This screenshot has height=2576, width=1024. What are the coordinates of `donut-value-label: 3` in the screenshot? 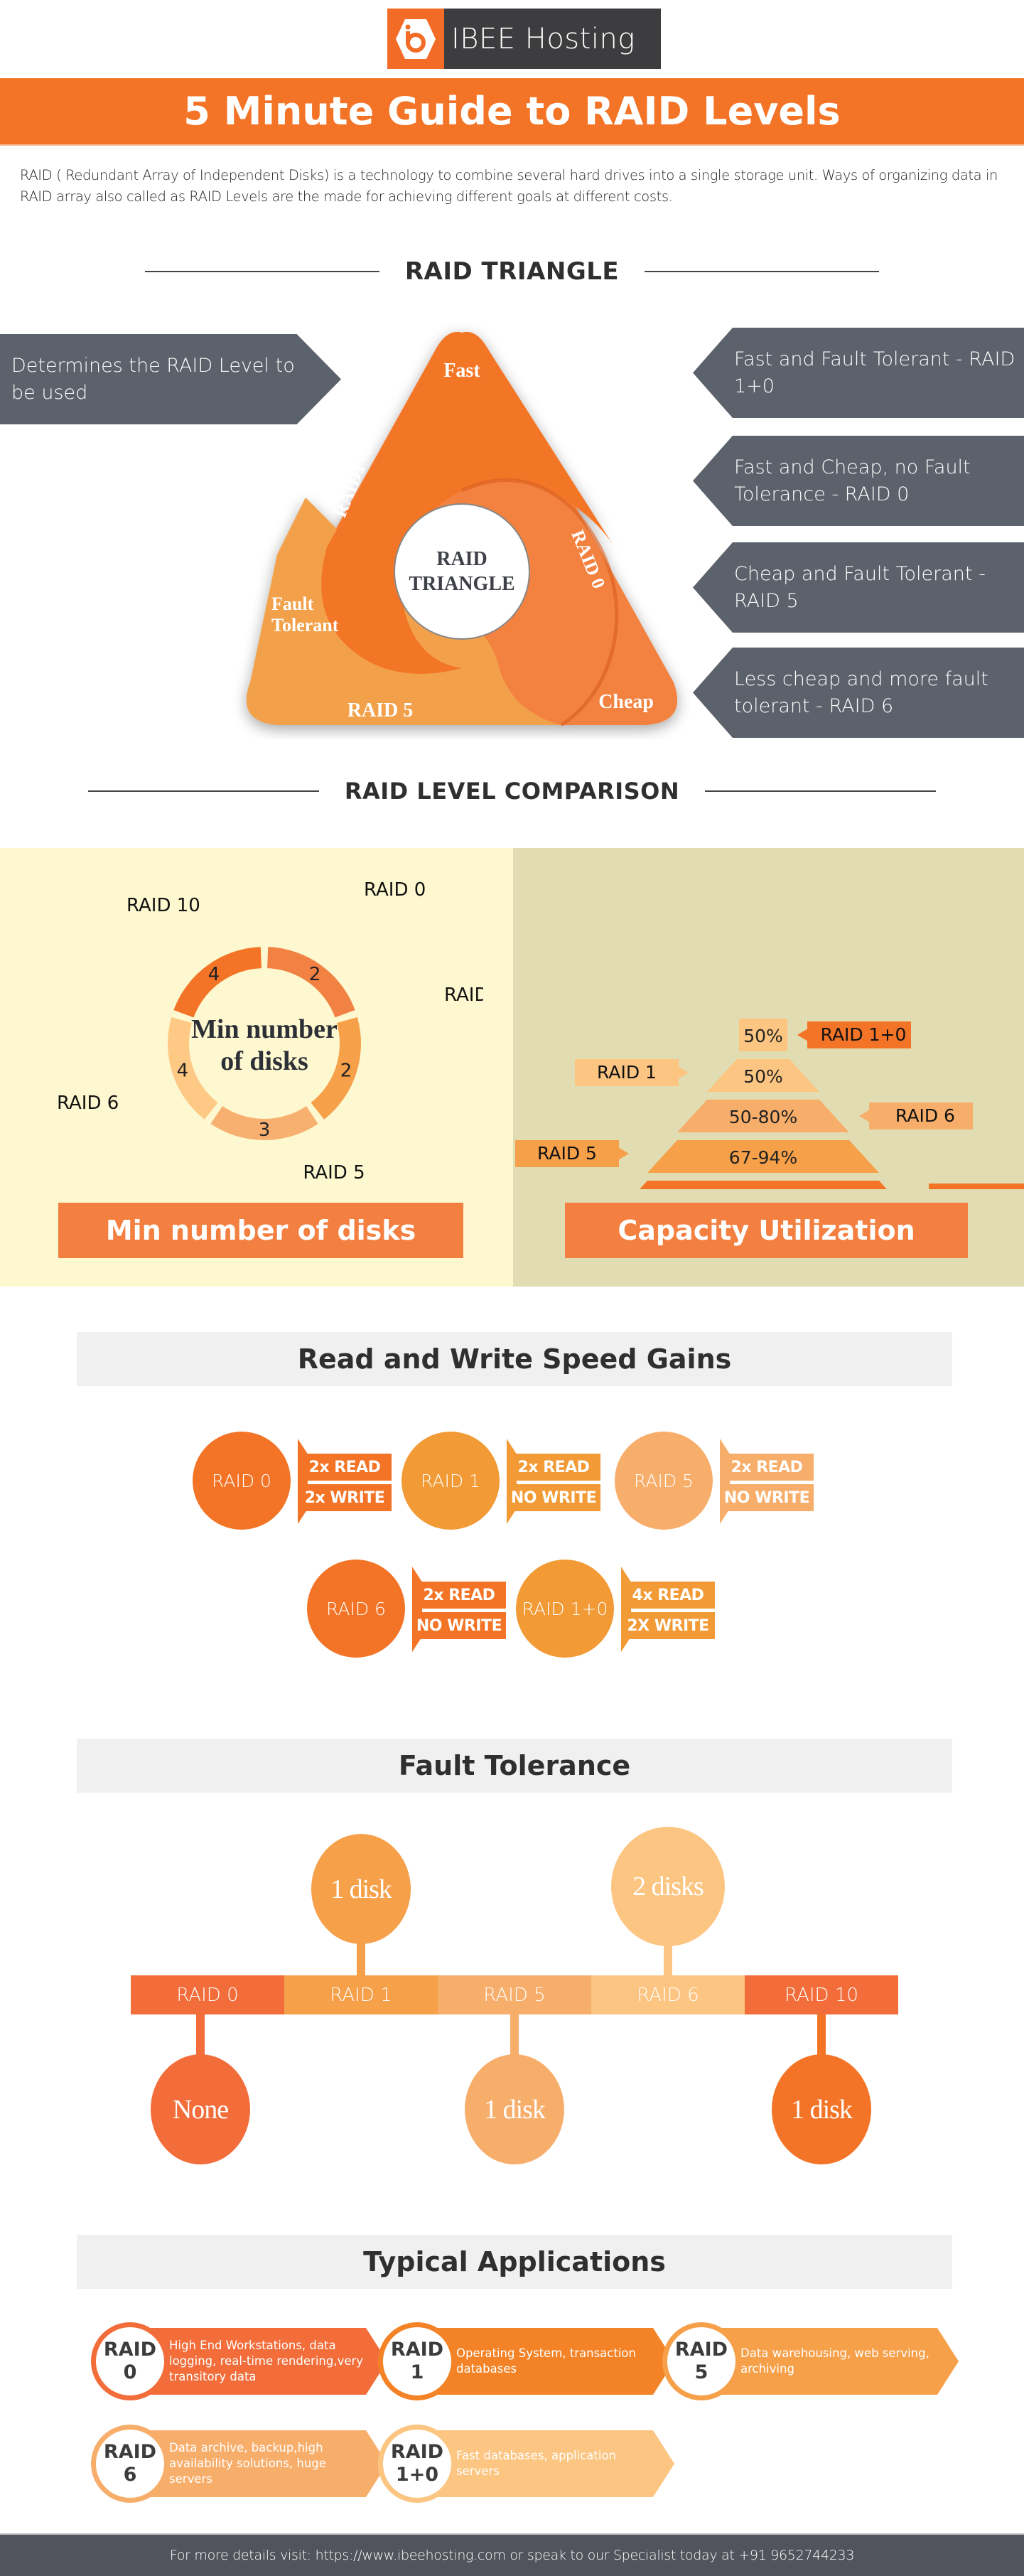 It's located at (265, 1130).